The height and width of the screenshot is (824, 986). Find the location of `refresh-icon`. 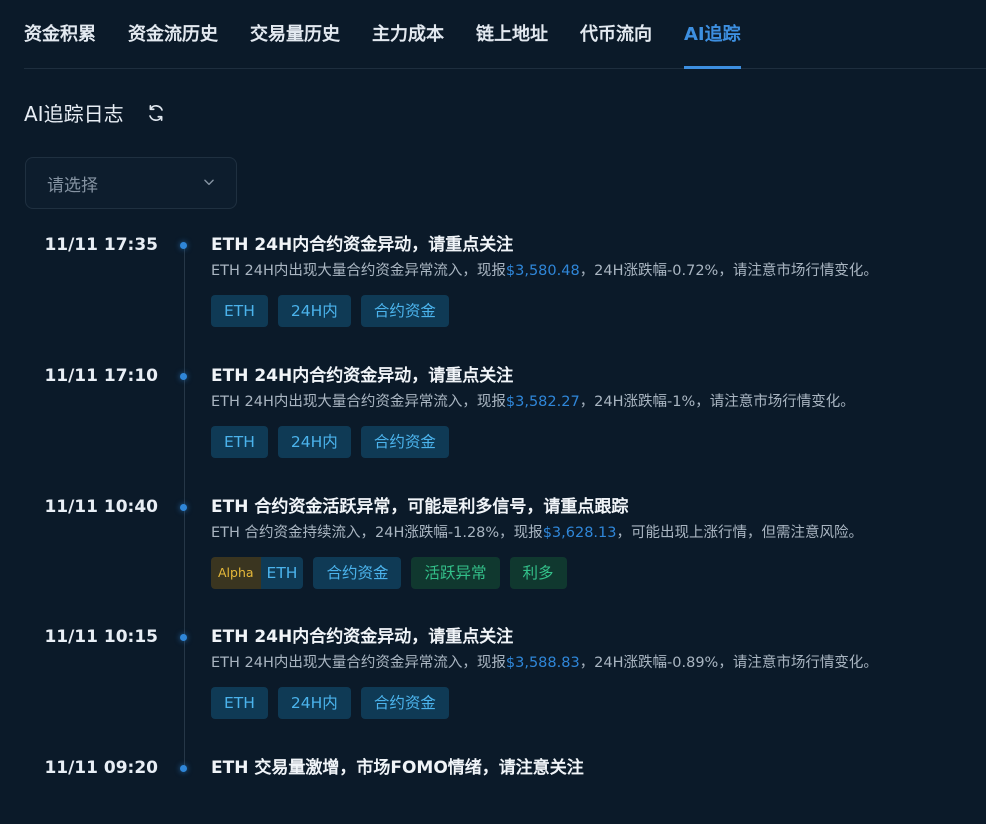

refresh-icon is located at coordinates (156, 113).